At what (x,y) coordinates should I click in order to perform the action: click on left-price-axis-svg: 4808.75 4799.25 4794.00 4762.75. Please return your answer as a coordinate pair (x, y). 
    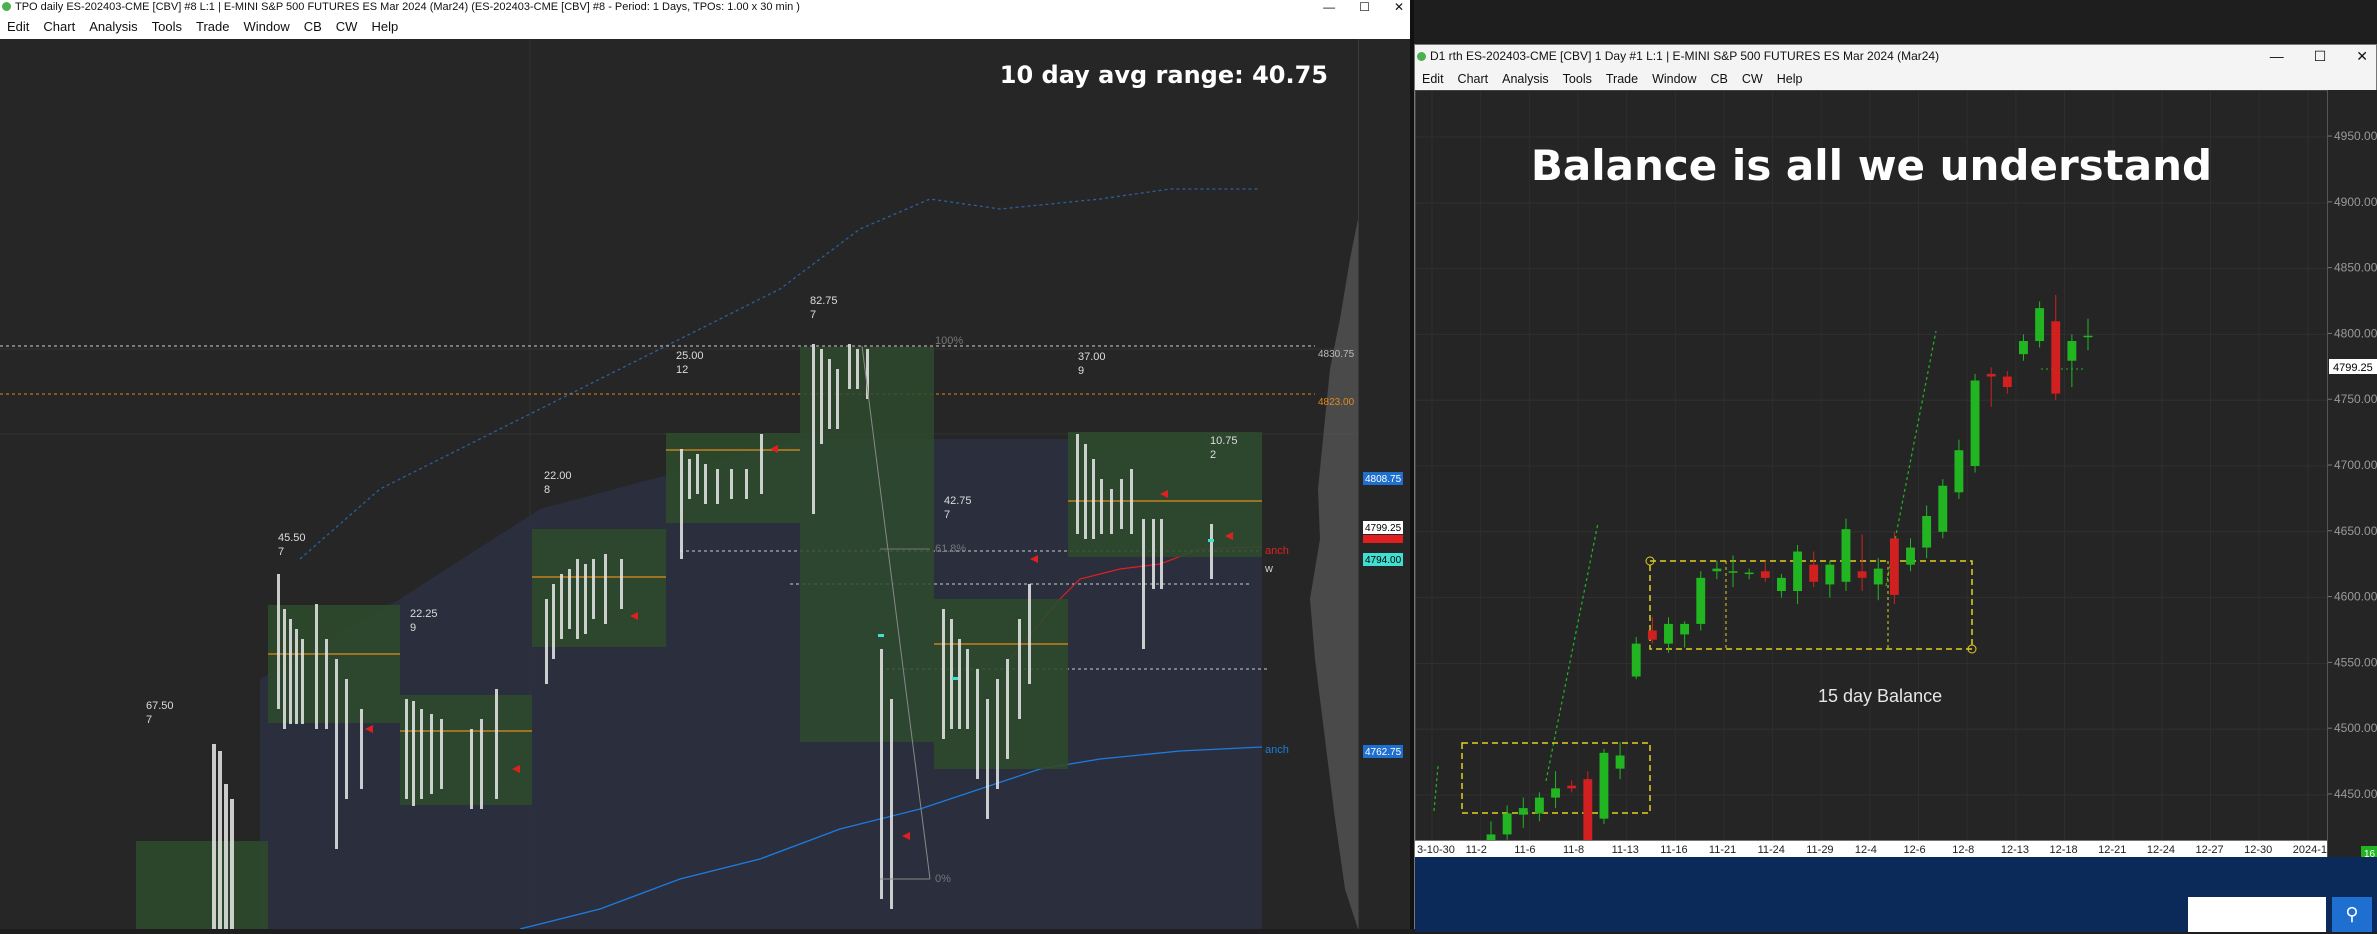
    Looking at the image, I should click on (1383, 615).